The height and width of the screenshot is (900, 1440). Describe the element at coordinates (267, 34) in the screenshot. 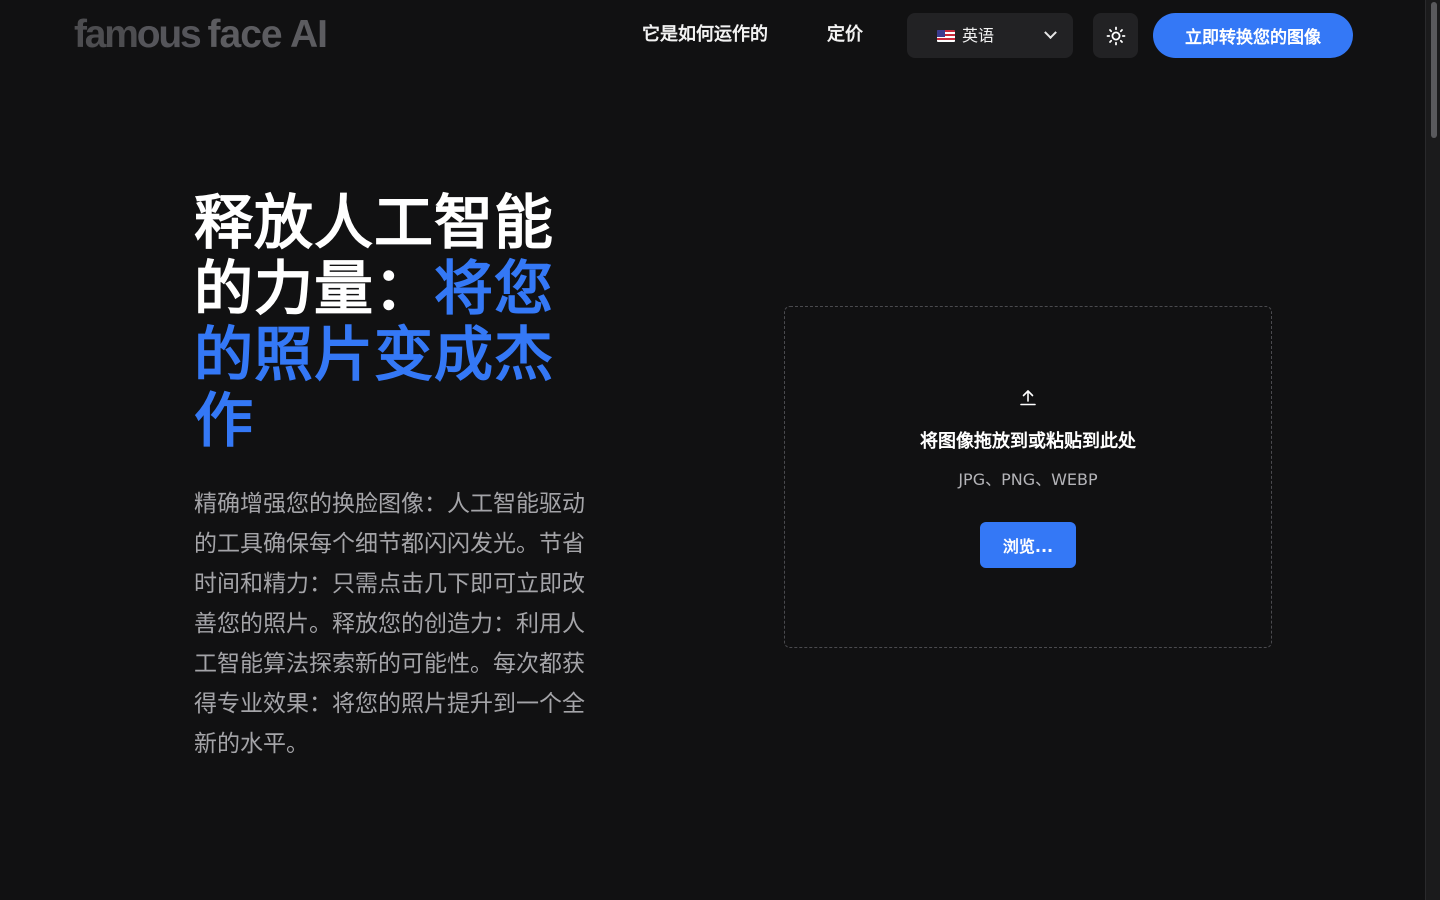

I see `logo-text-part3: face AI` at that location.